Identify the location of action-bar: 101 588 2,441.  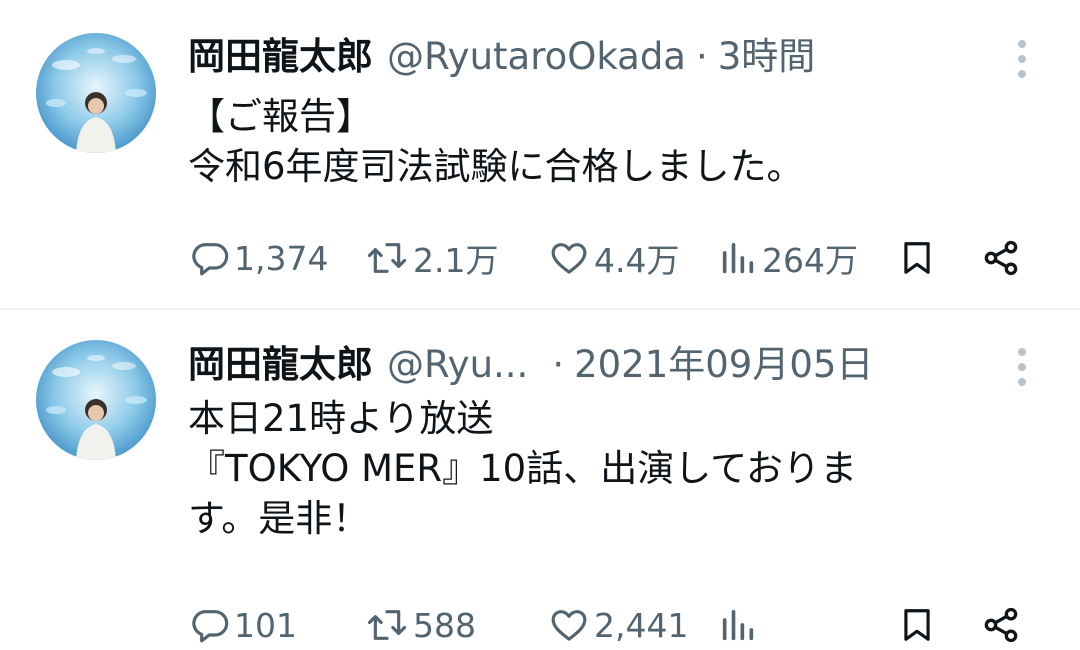
(540, 625).